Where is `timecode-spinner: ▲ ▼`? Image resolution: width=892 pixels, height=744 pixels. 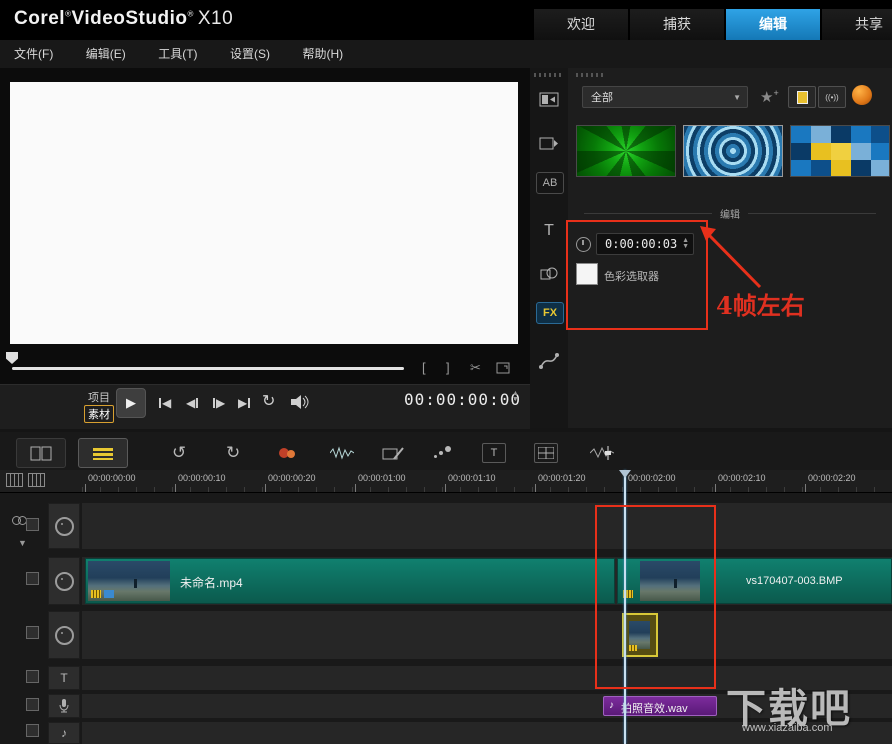 timecode-spinner: ▲ ▼ is located at coordinates (515, 396).